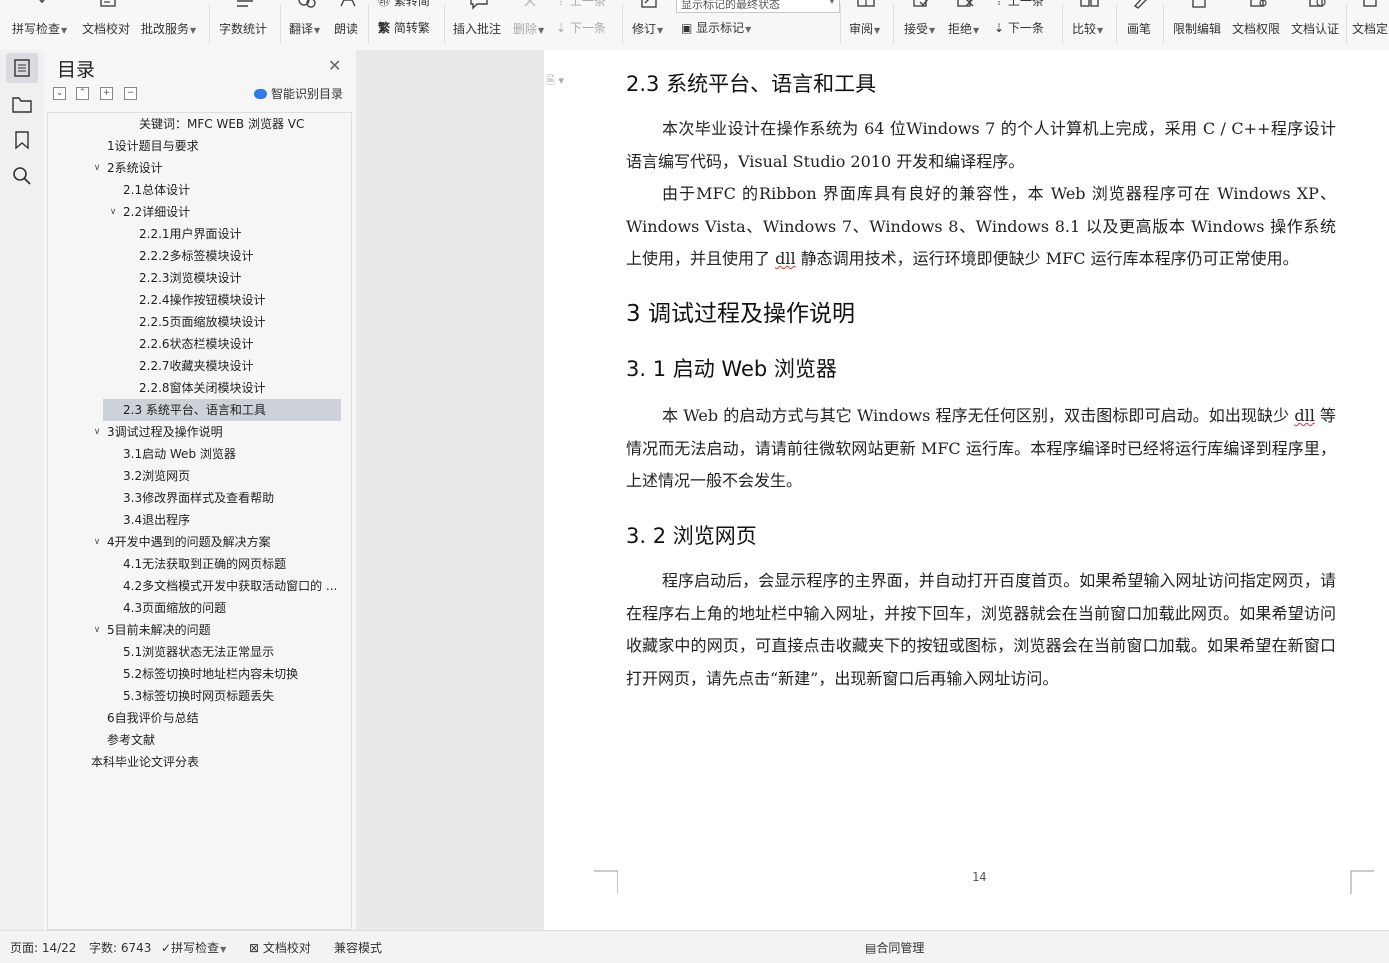  What do you see at coordinates (198, 696) in the screenshot?
I see `toc-item: 5.3标签切换时网页标题丢失` at bounding box center [198, 696].